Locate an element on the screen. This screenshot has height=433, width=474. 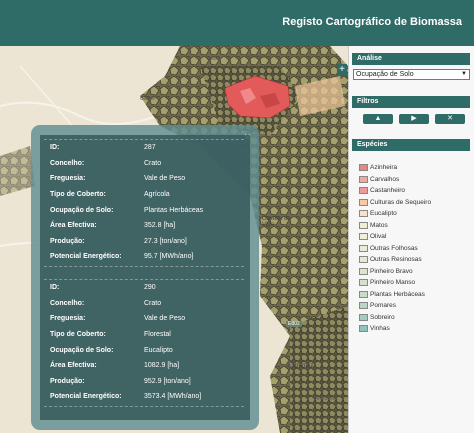
legend-item: Plantas Herbáceas is located at coordinates (392, 296).